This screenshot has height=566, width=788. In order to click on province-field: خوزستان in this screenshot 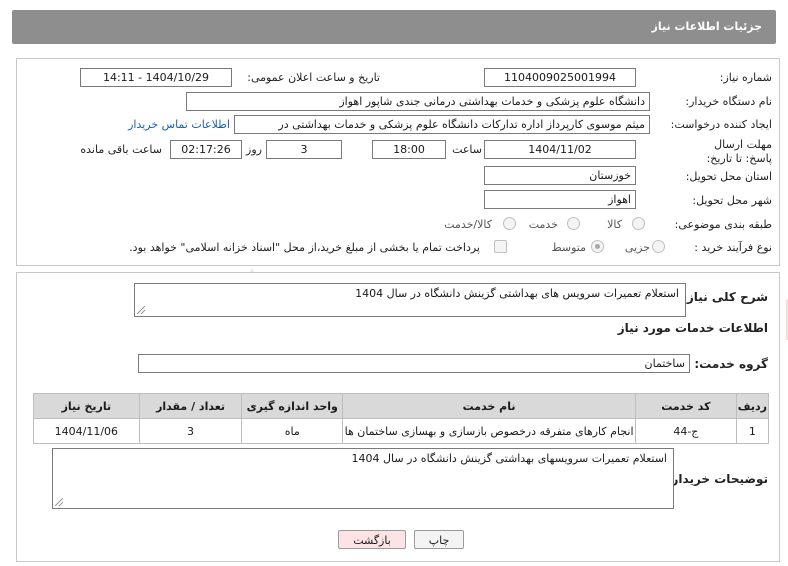, I will do `click(560, 175)`.